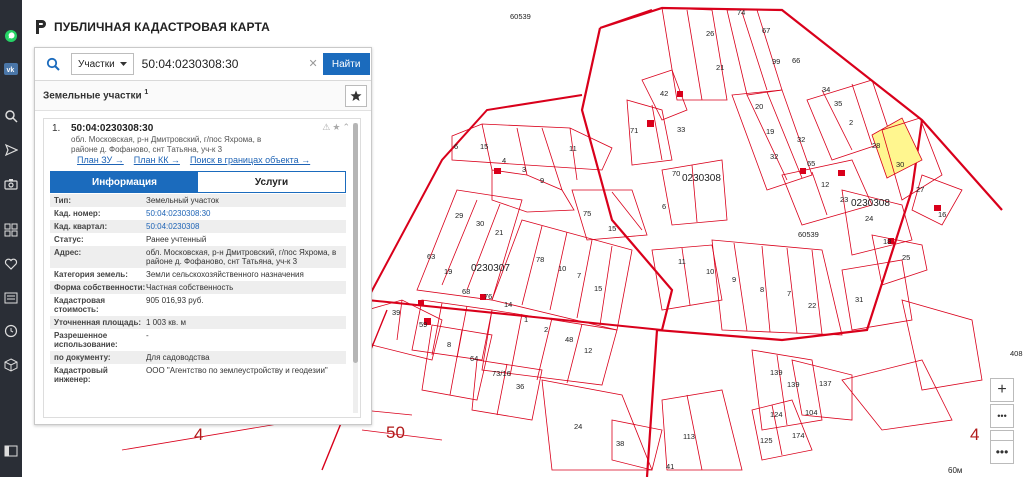  Describe the element at coordinates (508, 304) in the screenshot. I see `plot-label: 14` at that location.